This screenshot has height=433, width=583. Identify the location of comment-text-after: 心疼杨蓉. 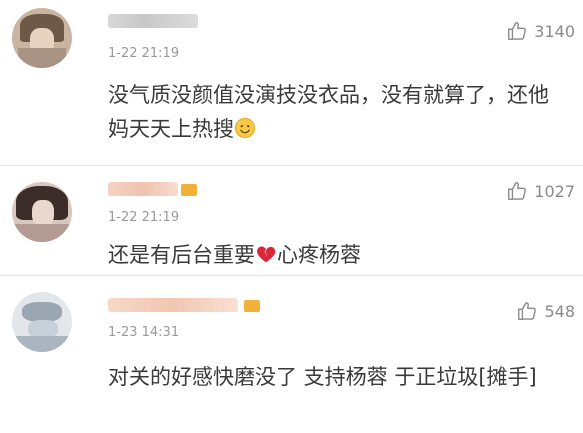
(319, 255).